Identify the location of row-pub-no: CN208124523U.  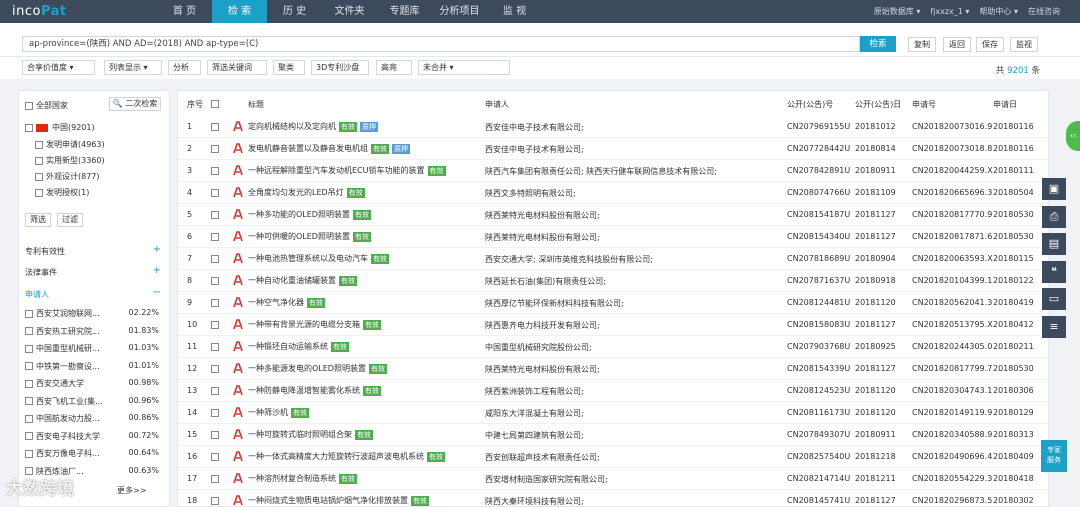
(818, 390).